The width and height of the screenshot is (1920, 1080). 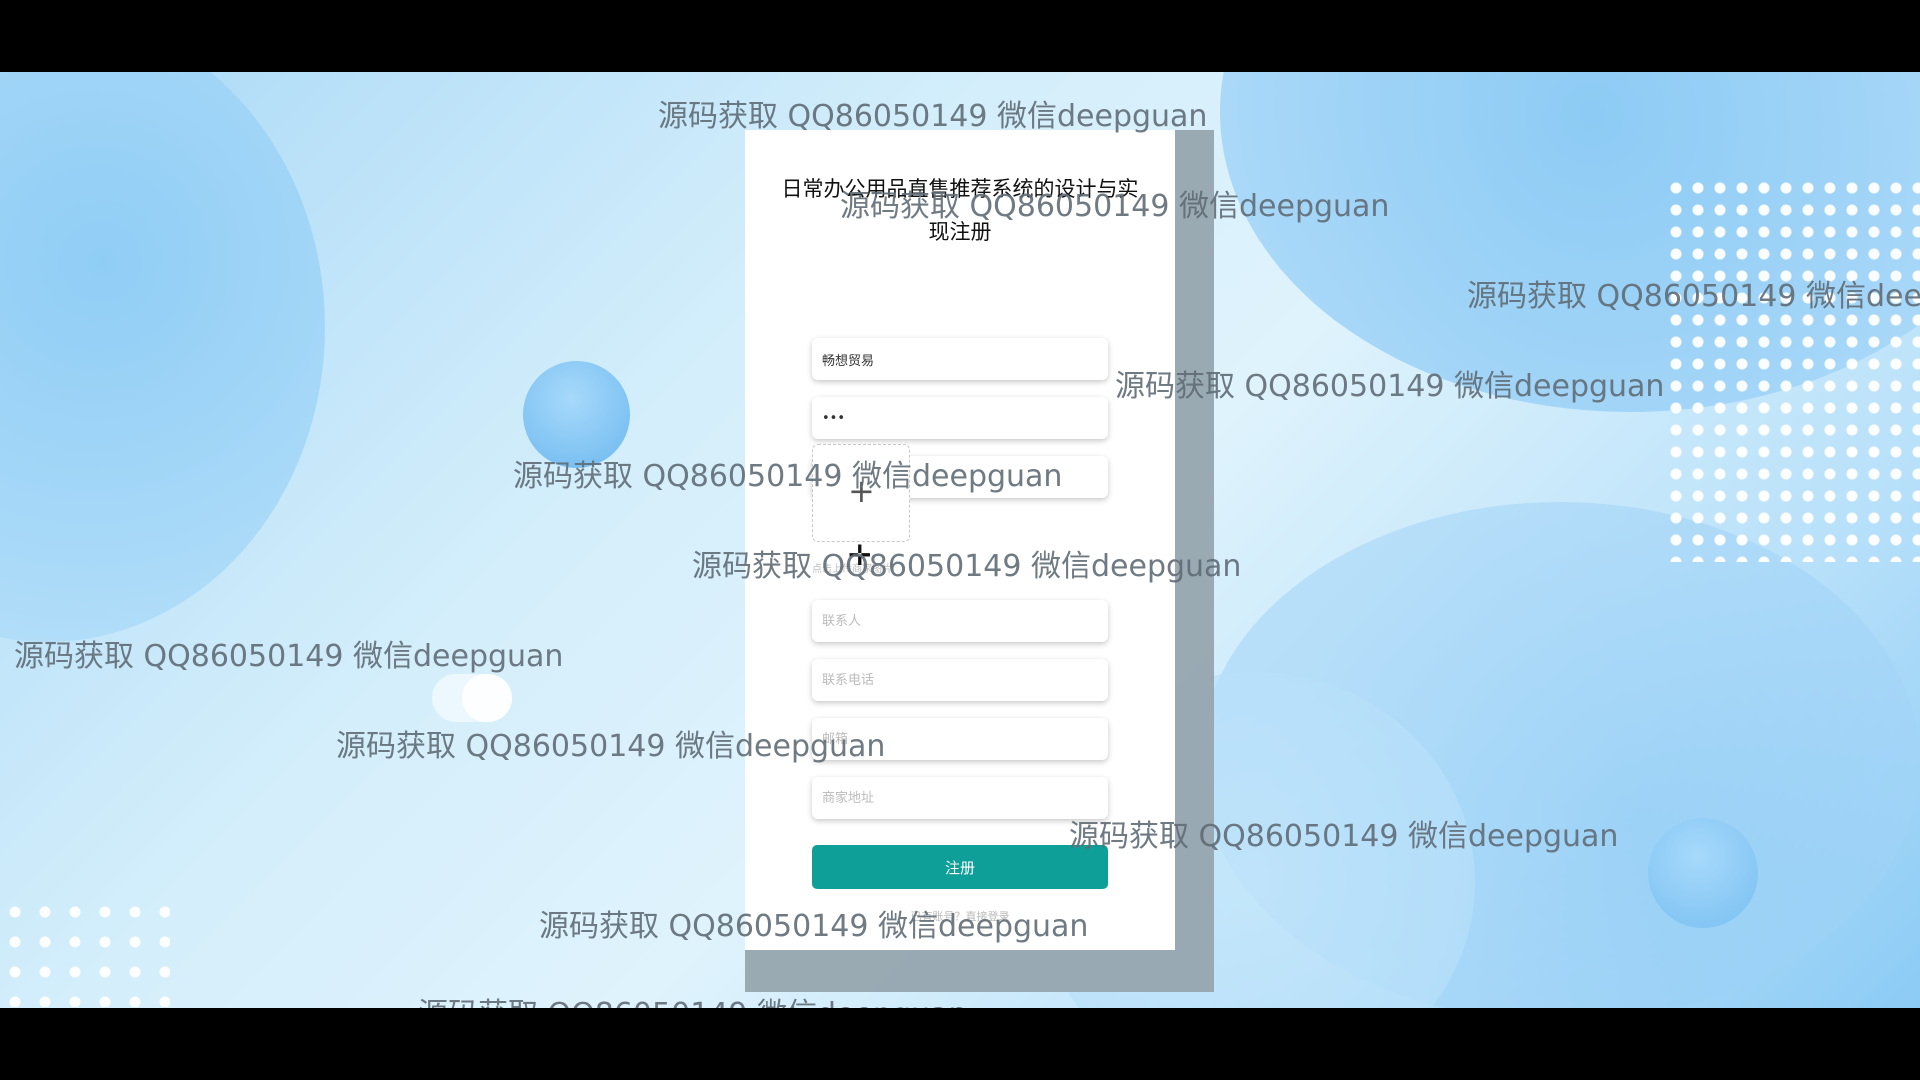 What do you see at coordinates (960, 210) in the screenshot?
I see `page-title: 日常办公用品直售推荐系统的设计与实现注册` at bounding box center [960, 210].